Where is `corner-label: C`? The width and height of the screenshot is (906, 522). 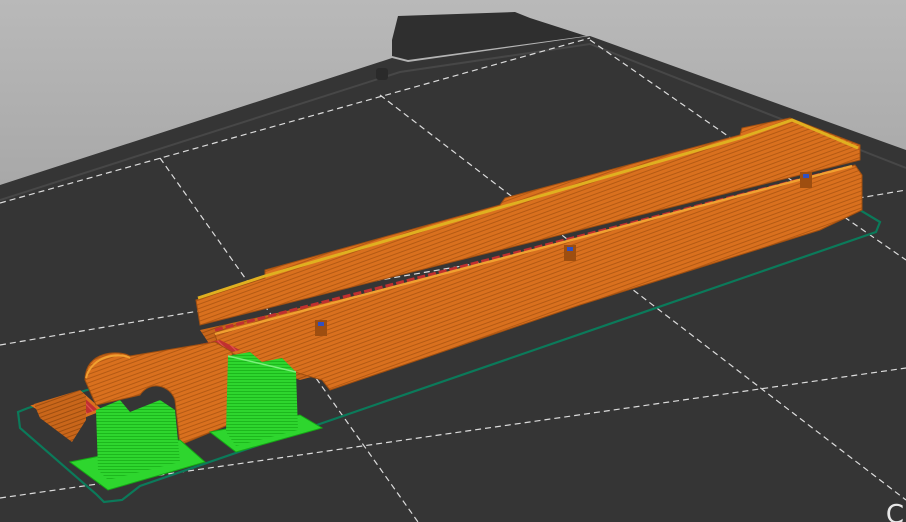 corner-label: C is located at coordinates (894, 511).